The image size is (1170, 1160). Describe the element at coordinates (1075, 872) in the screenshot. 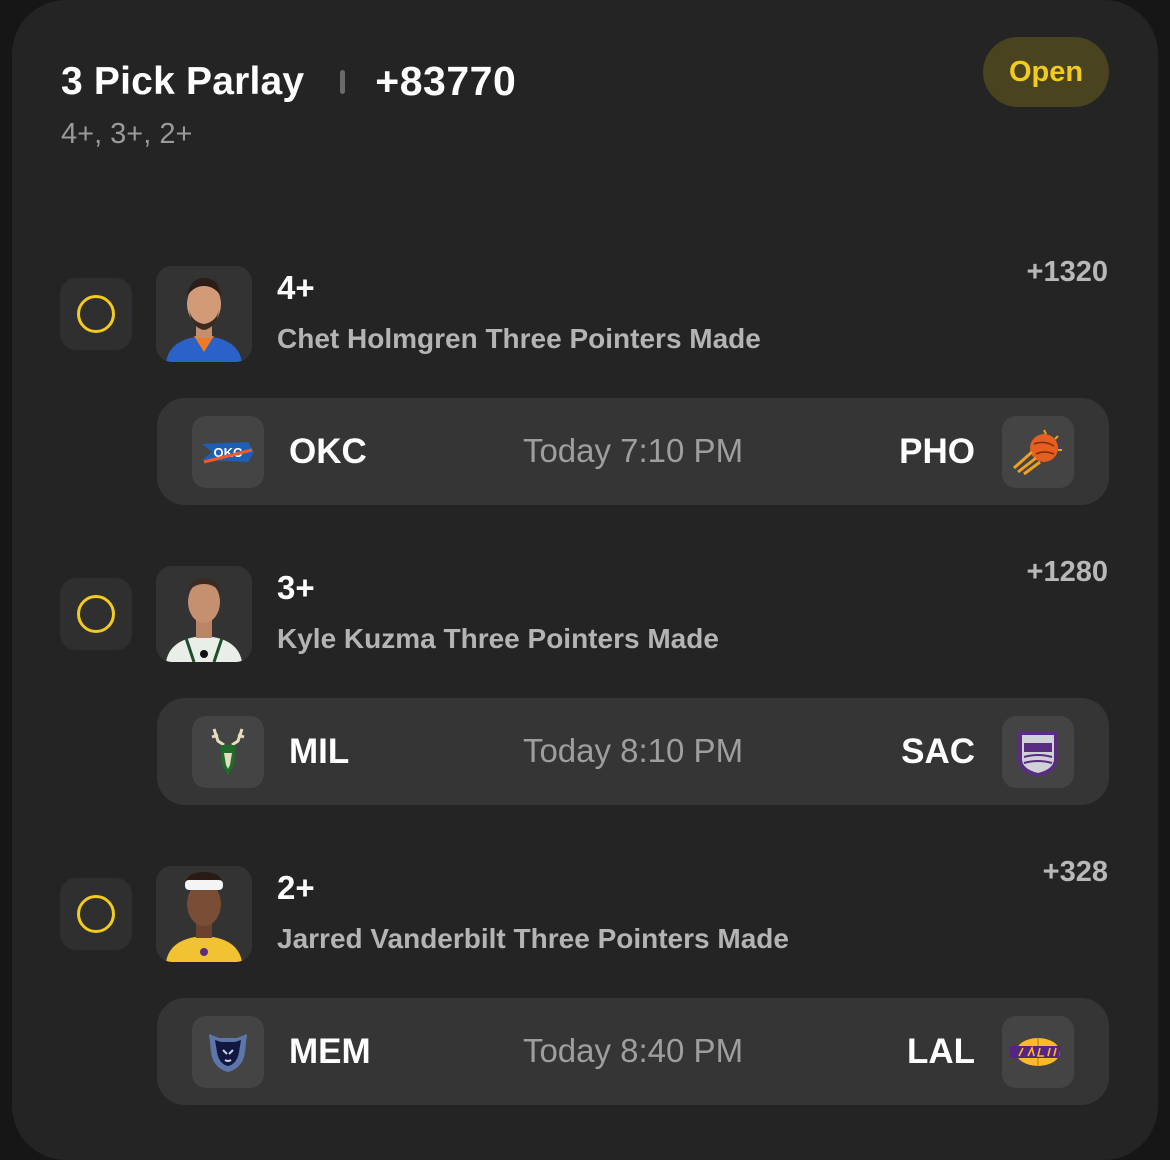

I see `pick-odds: +328` at that location.